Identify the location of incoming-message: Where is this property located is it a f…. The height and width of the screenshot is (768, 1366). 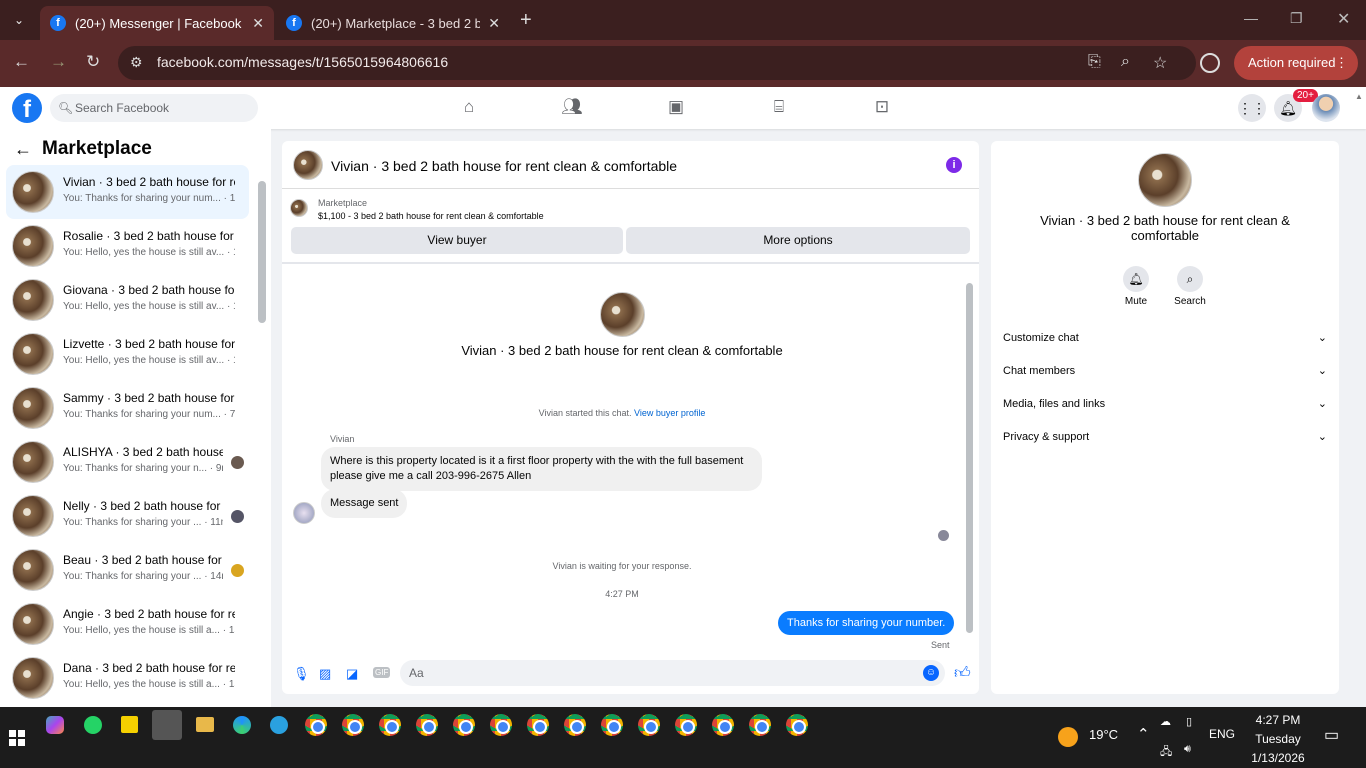
(541, 469).